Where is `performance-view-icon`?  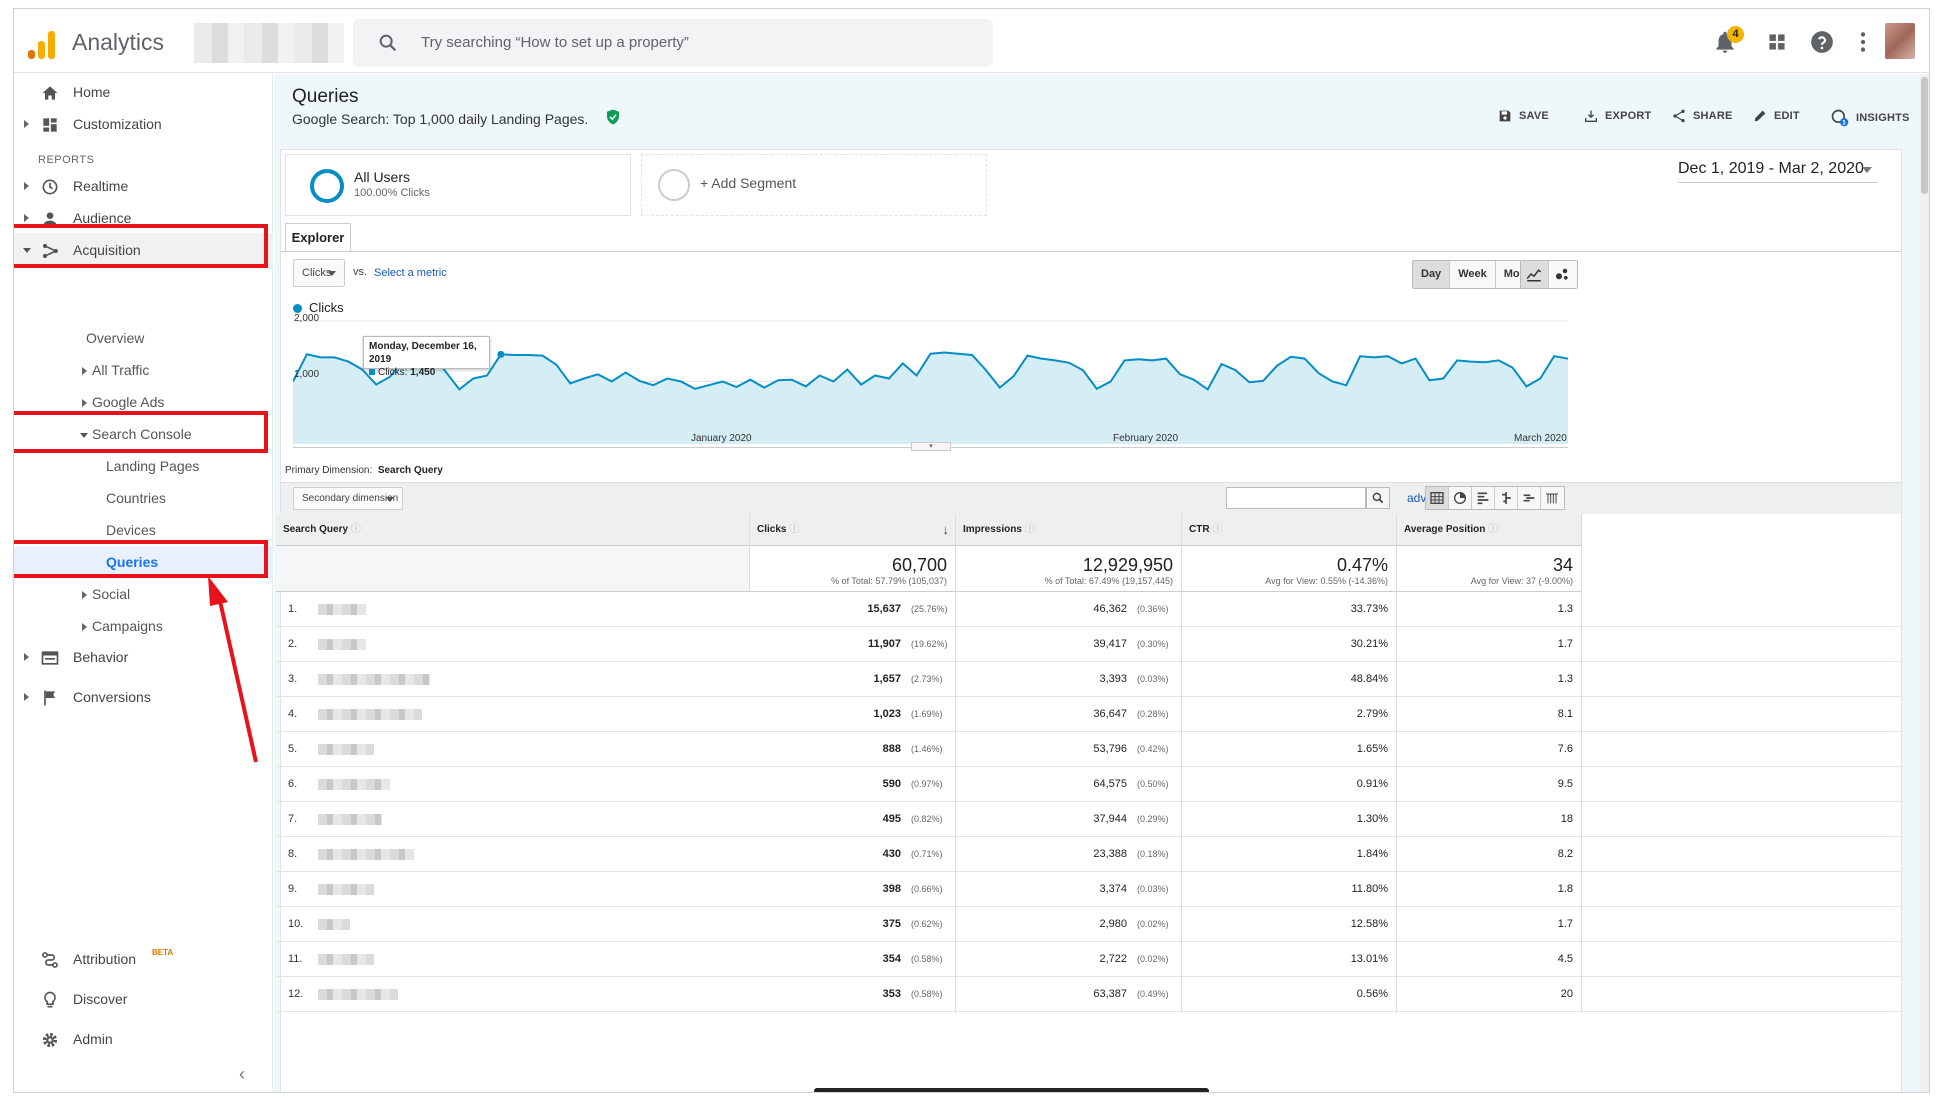
performance-view-icon is located at coordinates (1483, 498).